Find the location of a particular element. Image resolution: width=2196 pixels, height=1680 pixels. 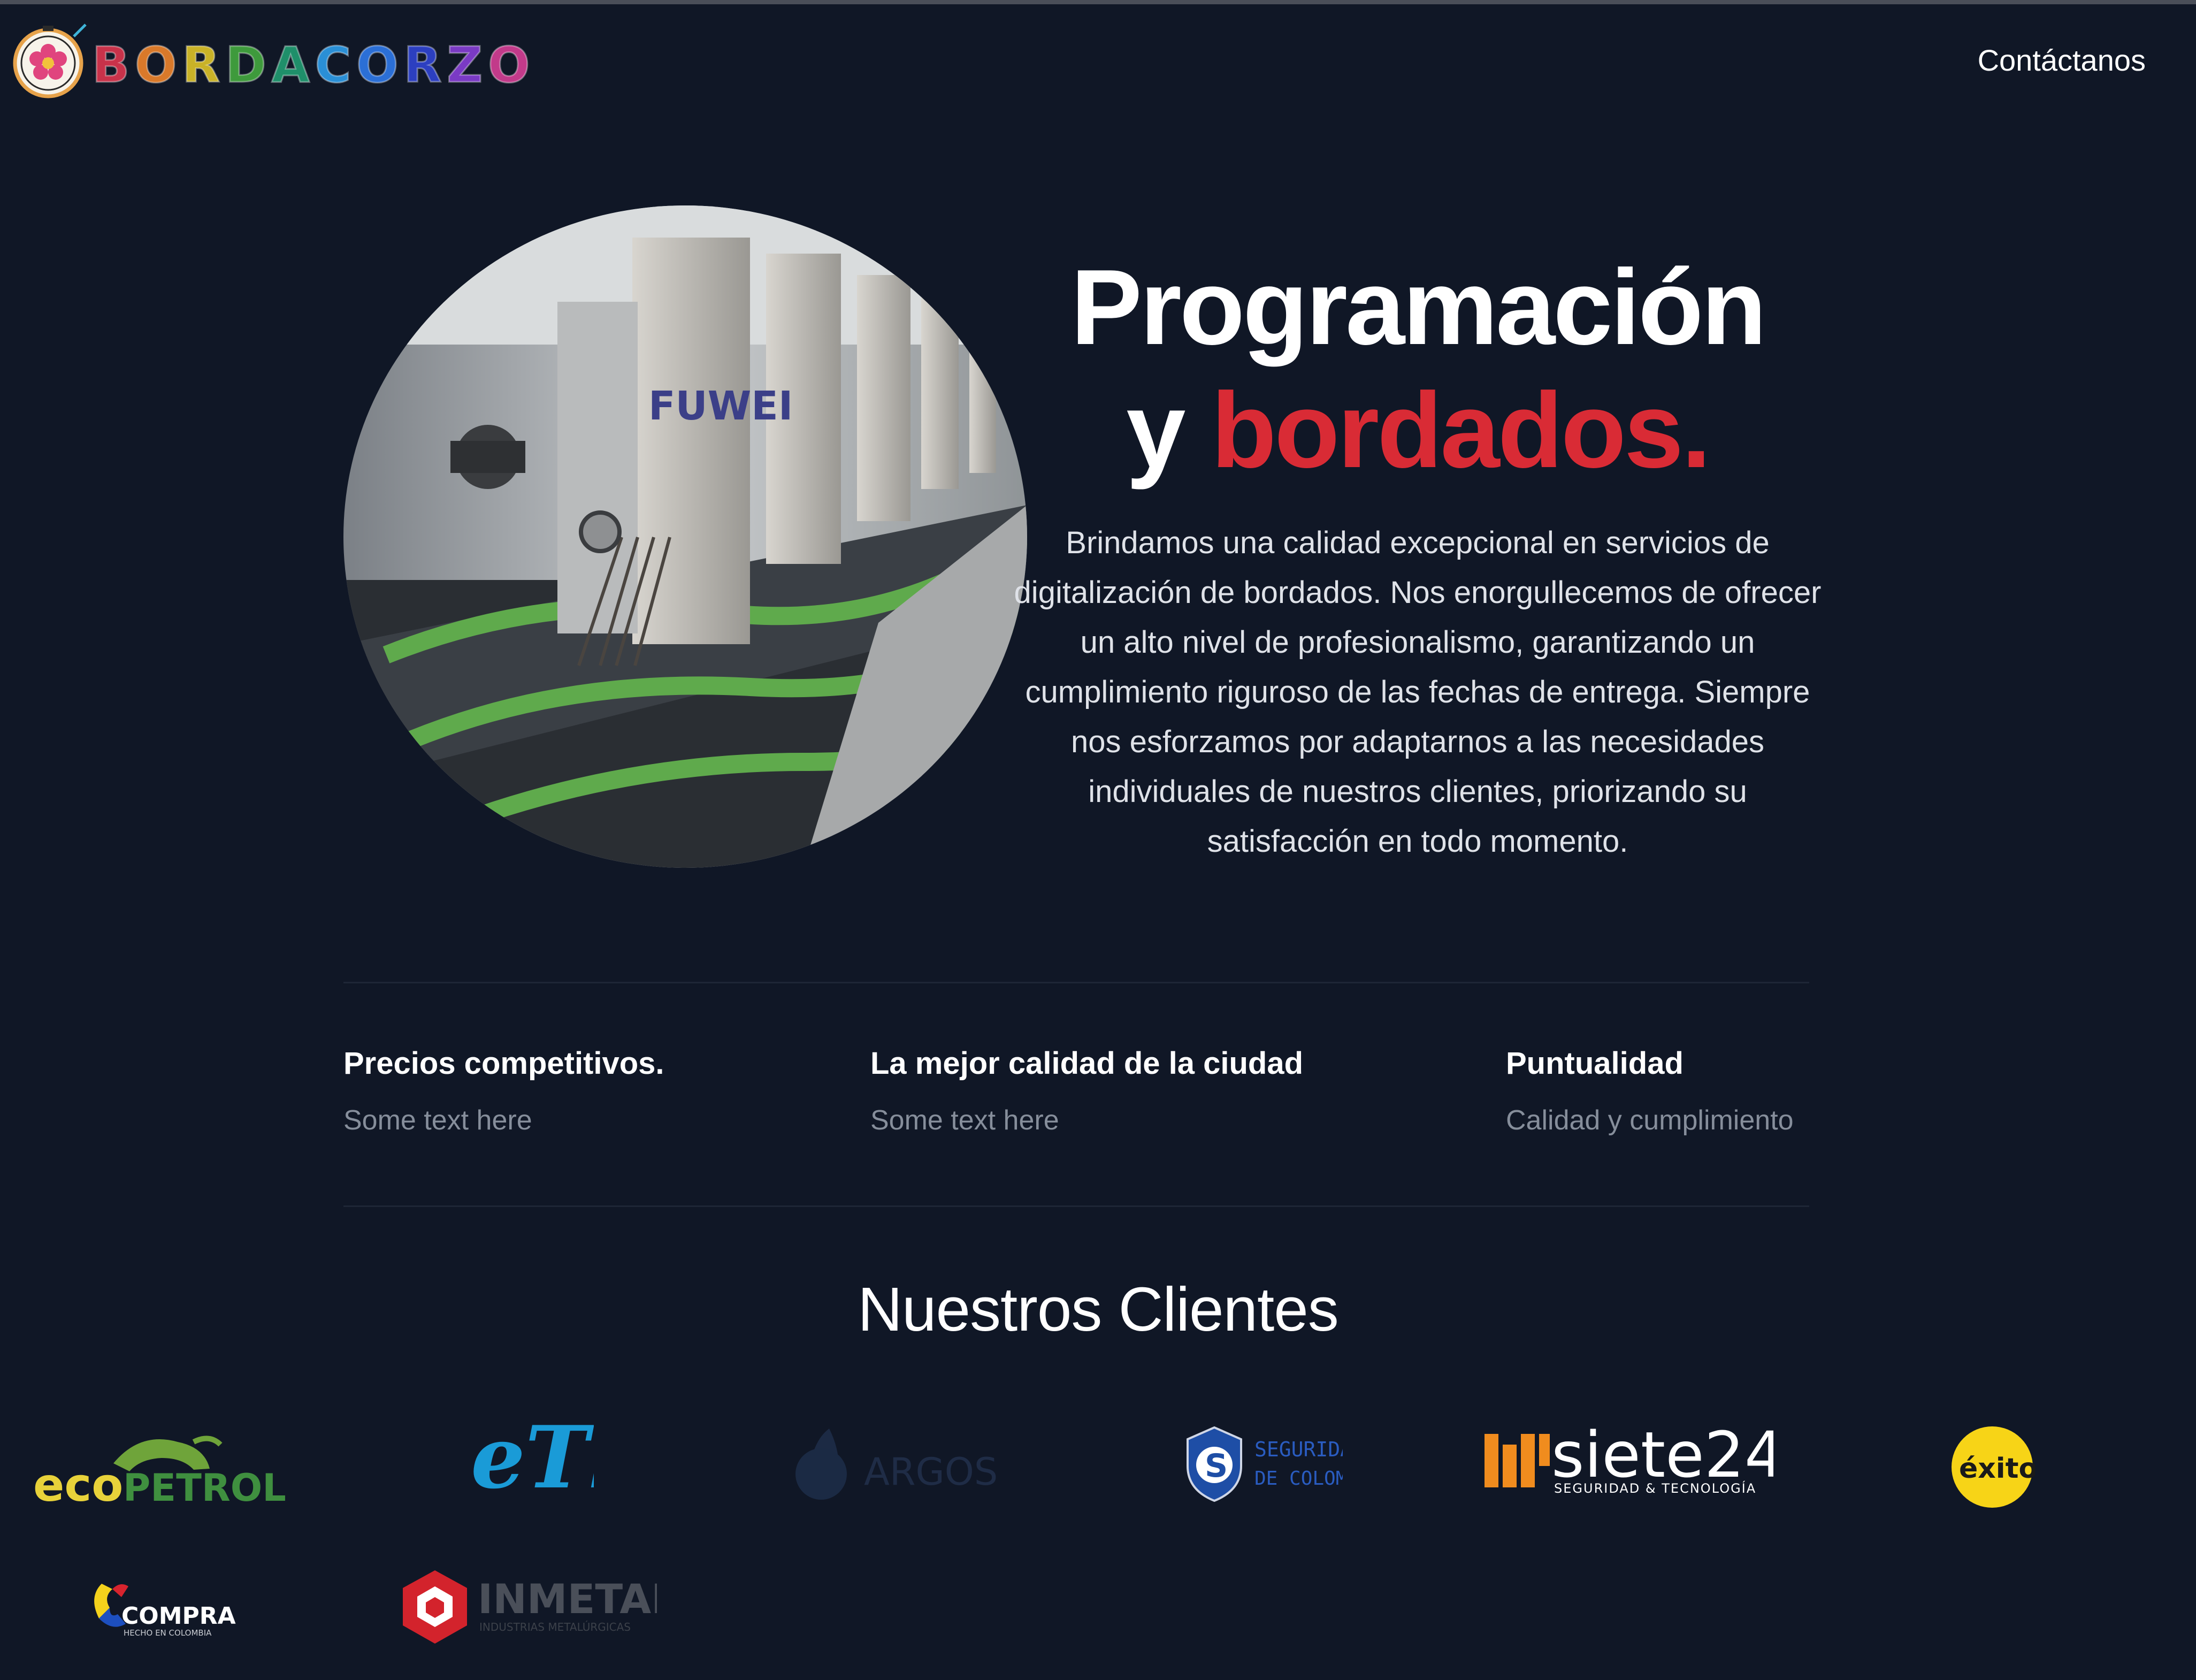

feature-title: Puntualidad is located at coordinates (1595, 1063).